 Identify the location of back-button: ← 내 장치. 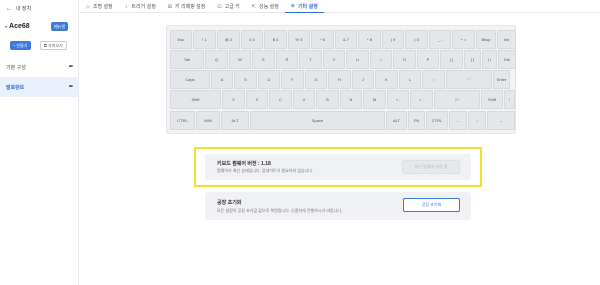
(18, 9).